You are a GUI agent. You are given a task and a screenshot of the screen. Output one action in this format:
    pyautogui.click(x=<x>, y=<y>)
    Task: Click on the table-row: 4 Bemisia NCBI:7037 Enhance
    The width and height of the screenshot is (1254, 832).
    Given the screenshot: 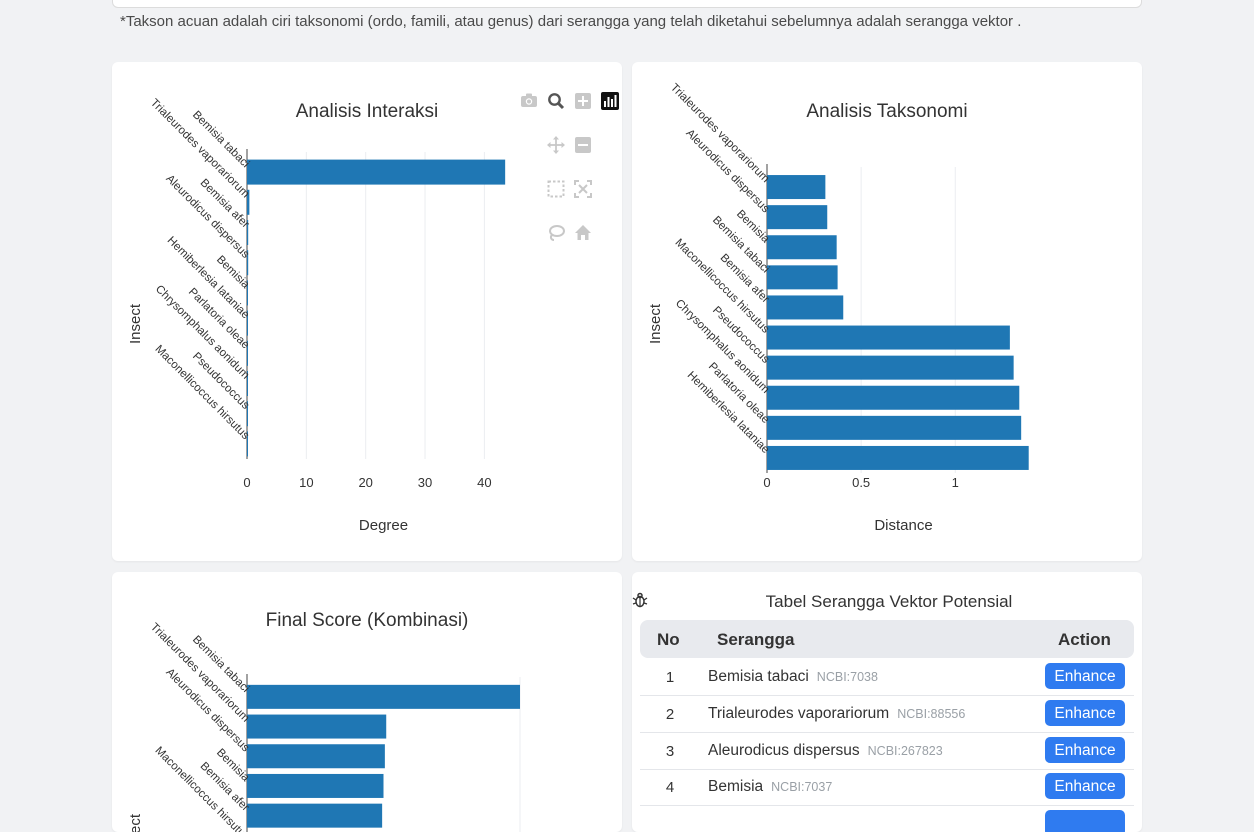 What is the action you would take?
    pyautogui.click(x=887, y=788)
    